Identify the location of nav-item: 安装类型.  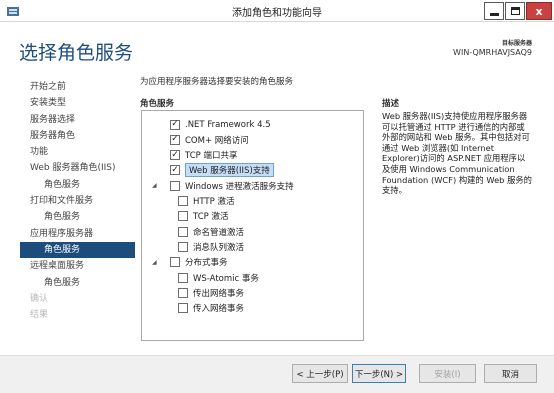
(77, 103).